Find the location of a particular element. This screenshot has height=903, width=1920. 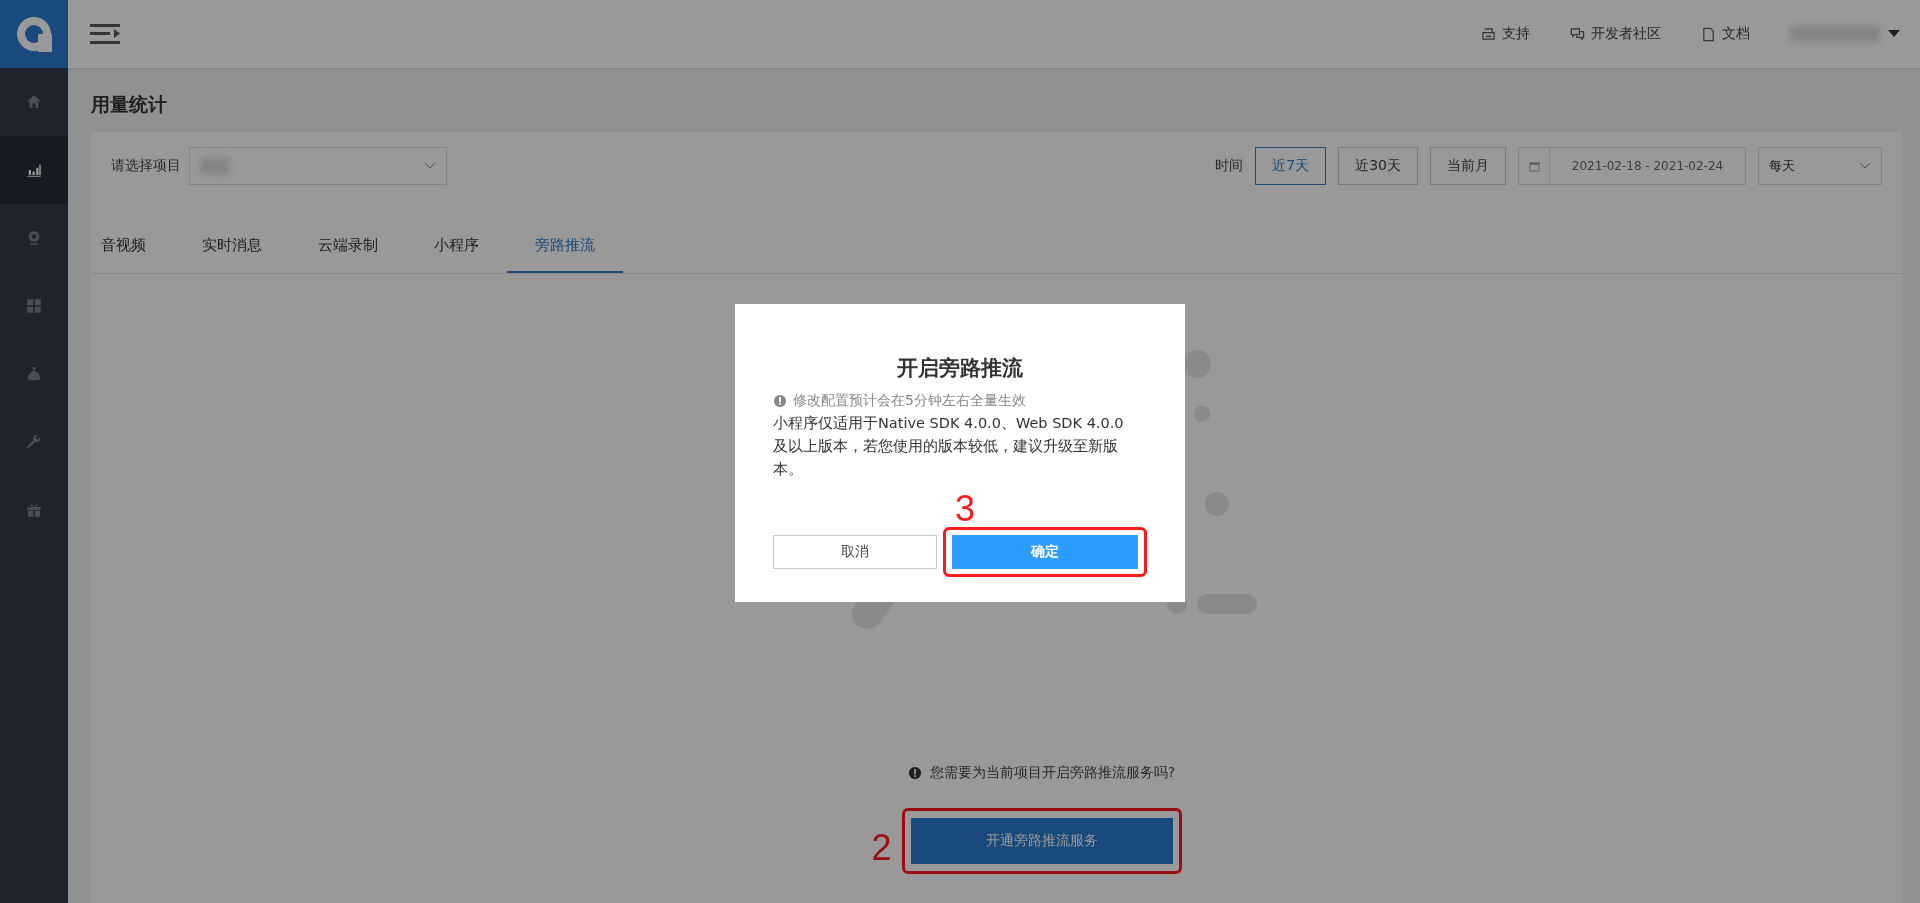

user-menu is located at coordinates (1845, 34).